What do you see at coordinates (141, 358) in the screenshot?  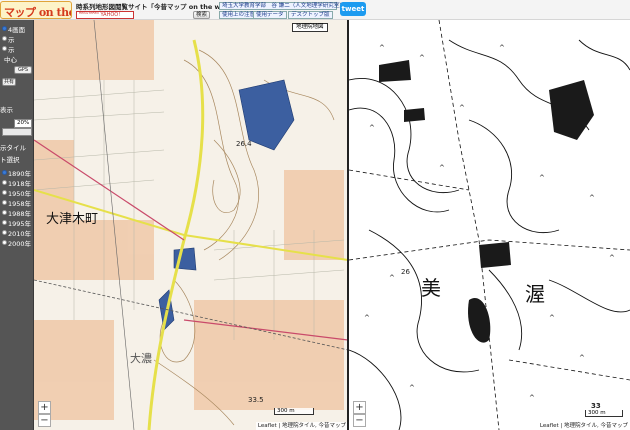 I see `place-label-2: 大濃` at bounding box center [141, 358].